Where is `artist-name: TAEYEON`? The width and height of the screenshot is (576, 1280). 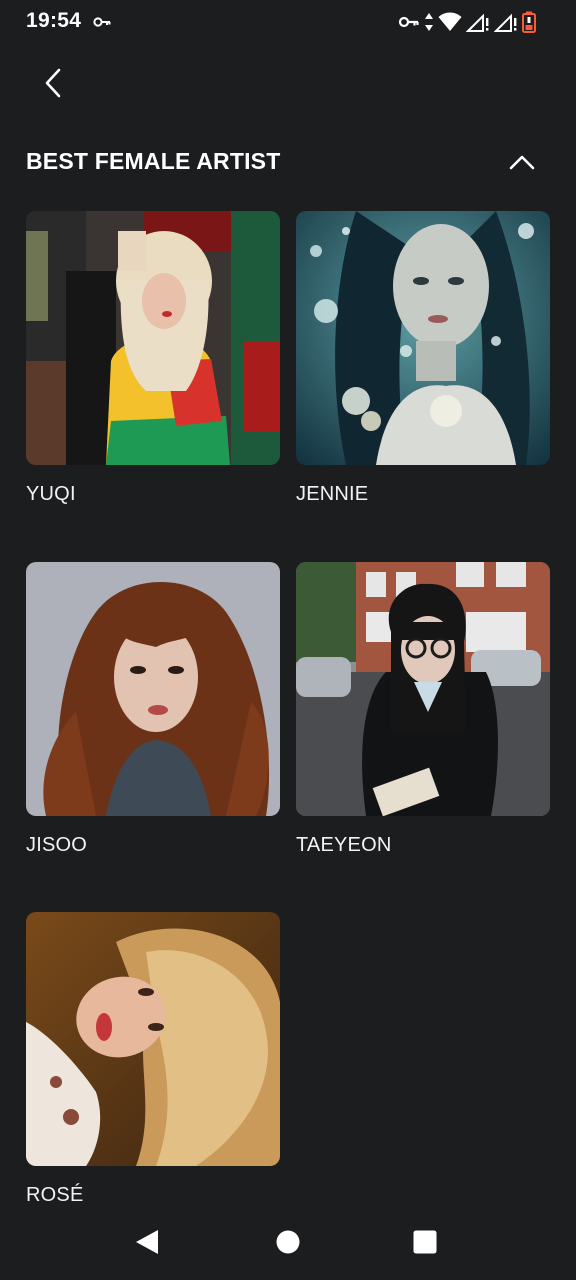
artist-name: TAEYEON is located at coordinates (344, 845).